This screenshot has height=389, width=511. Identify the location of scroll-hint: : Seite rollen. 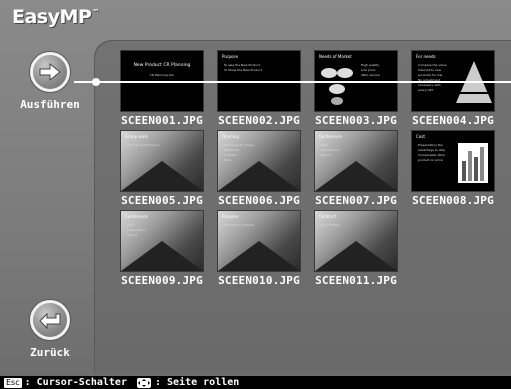
(197, 382).